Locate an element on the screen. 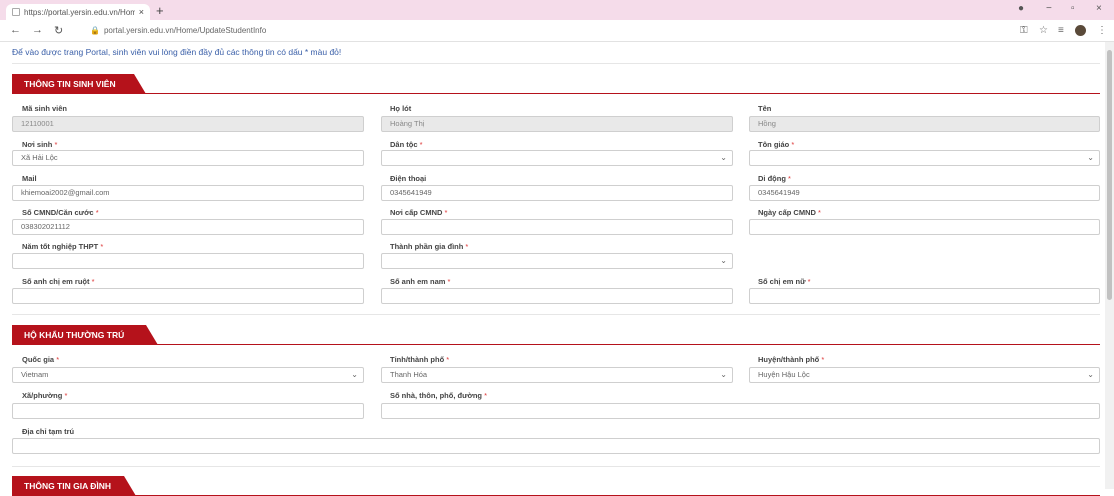  country-select: Vietnam ⌄ is located at coordinates (188, 375).